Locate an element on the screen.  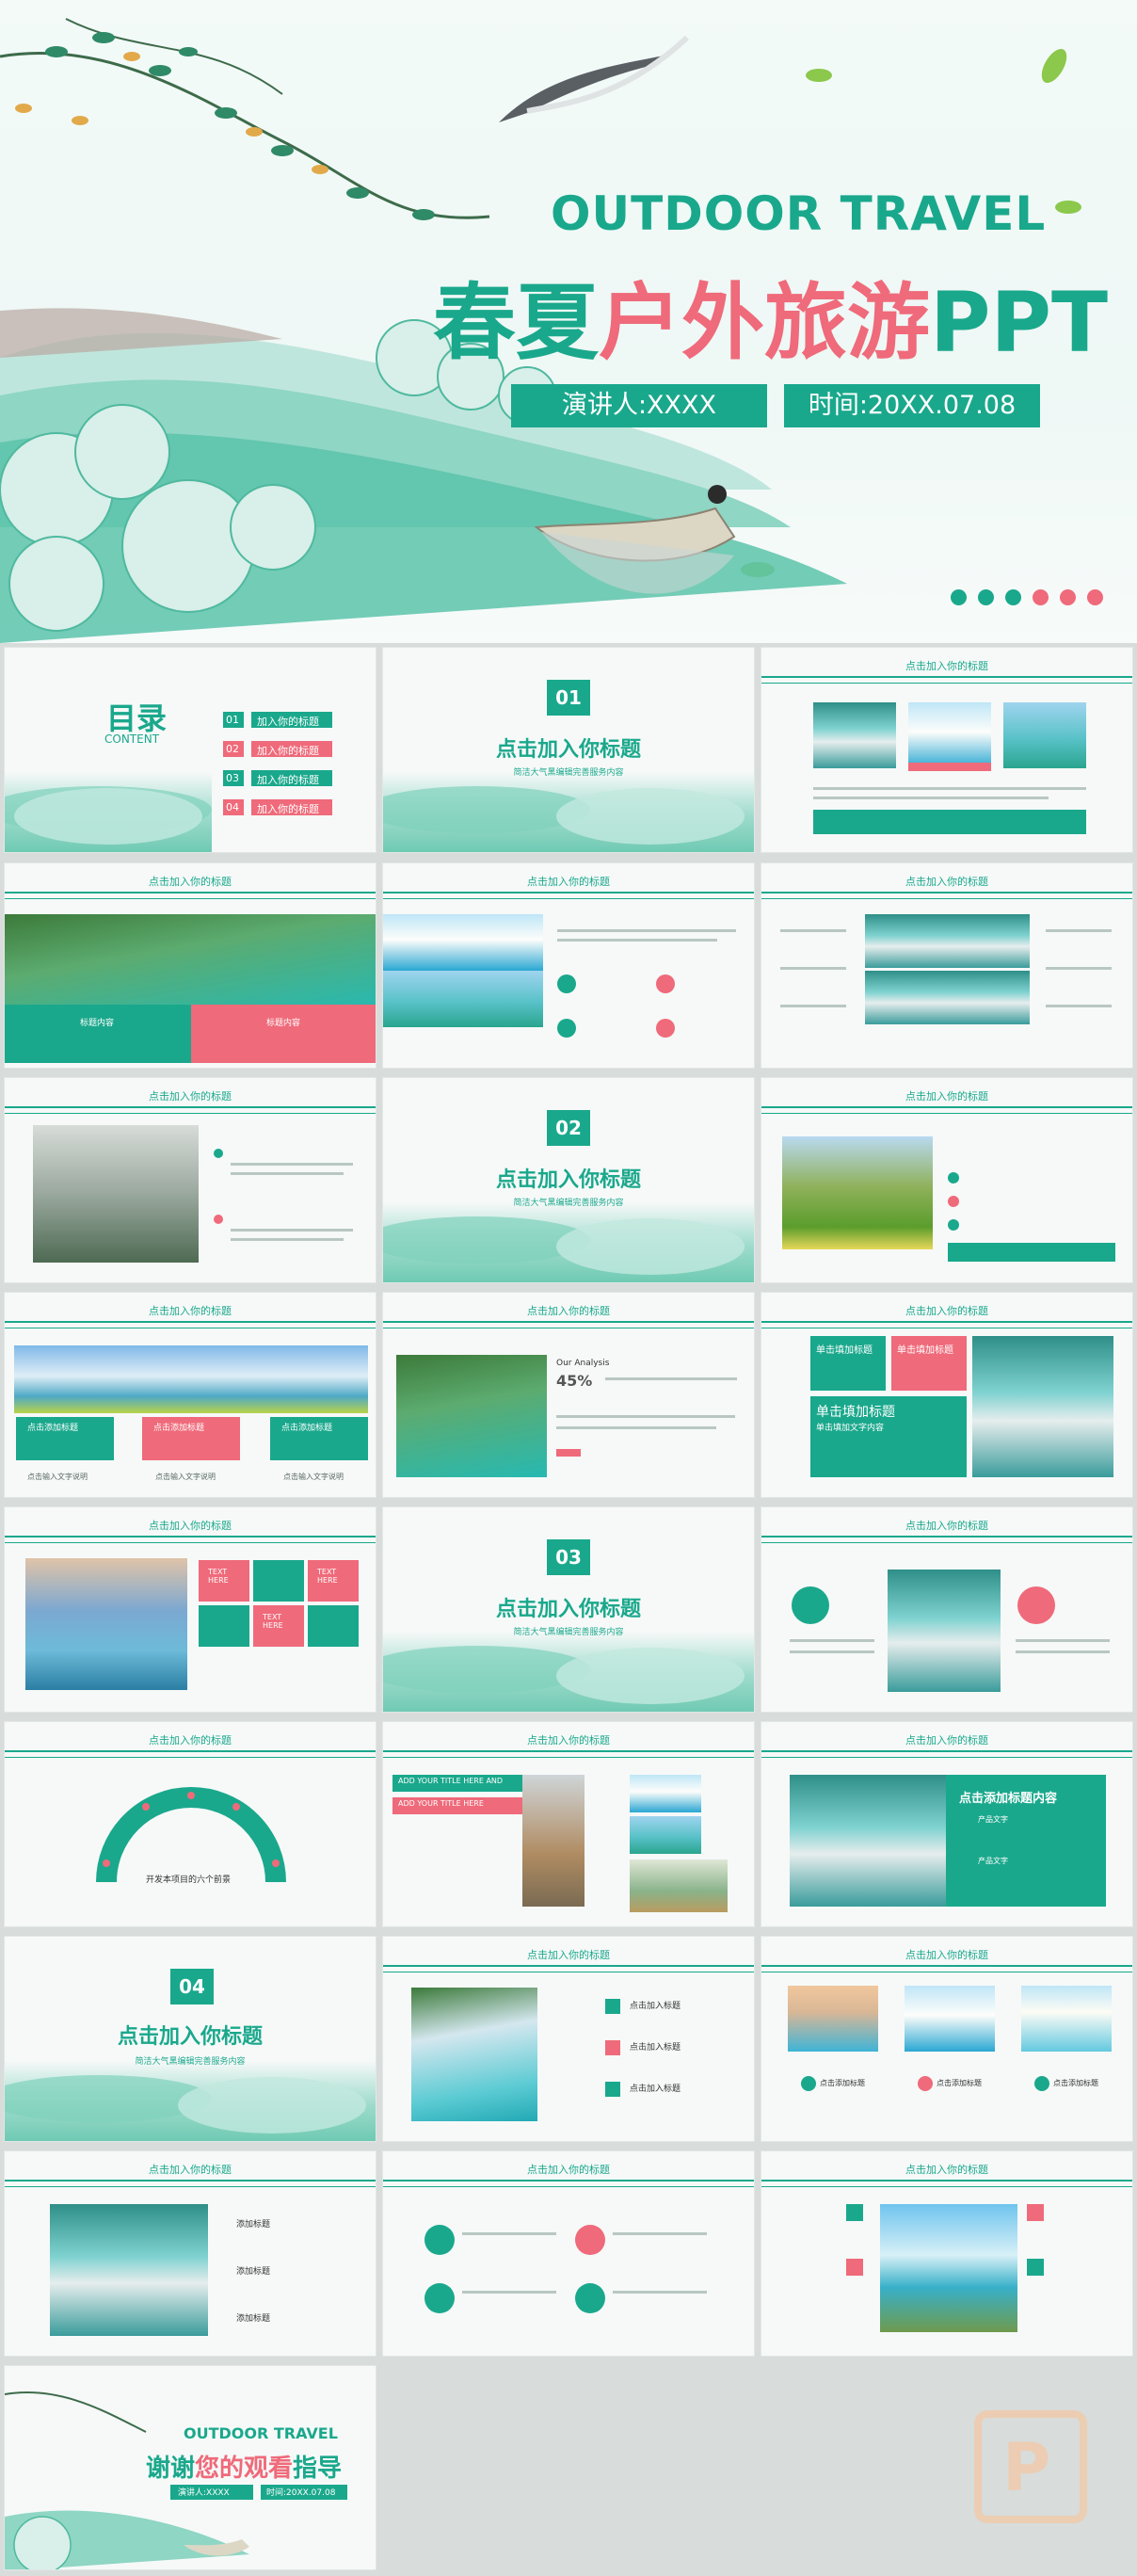
label-circle is located at coordinates (1036, 1605).